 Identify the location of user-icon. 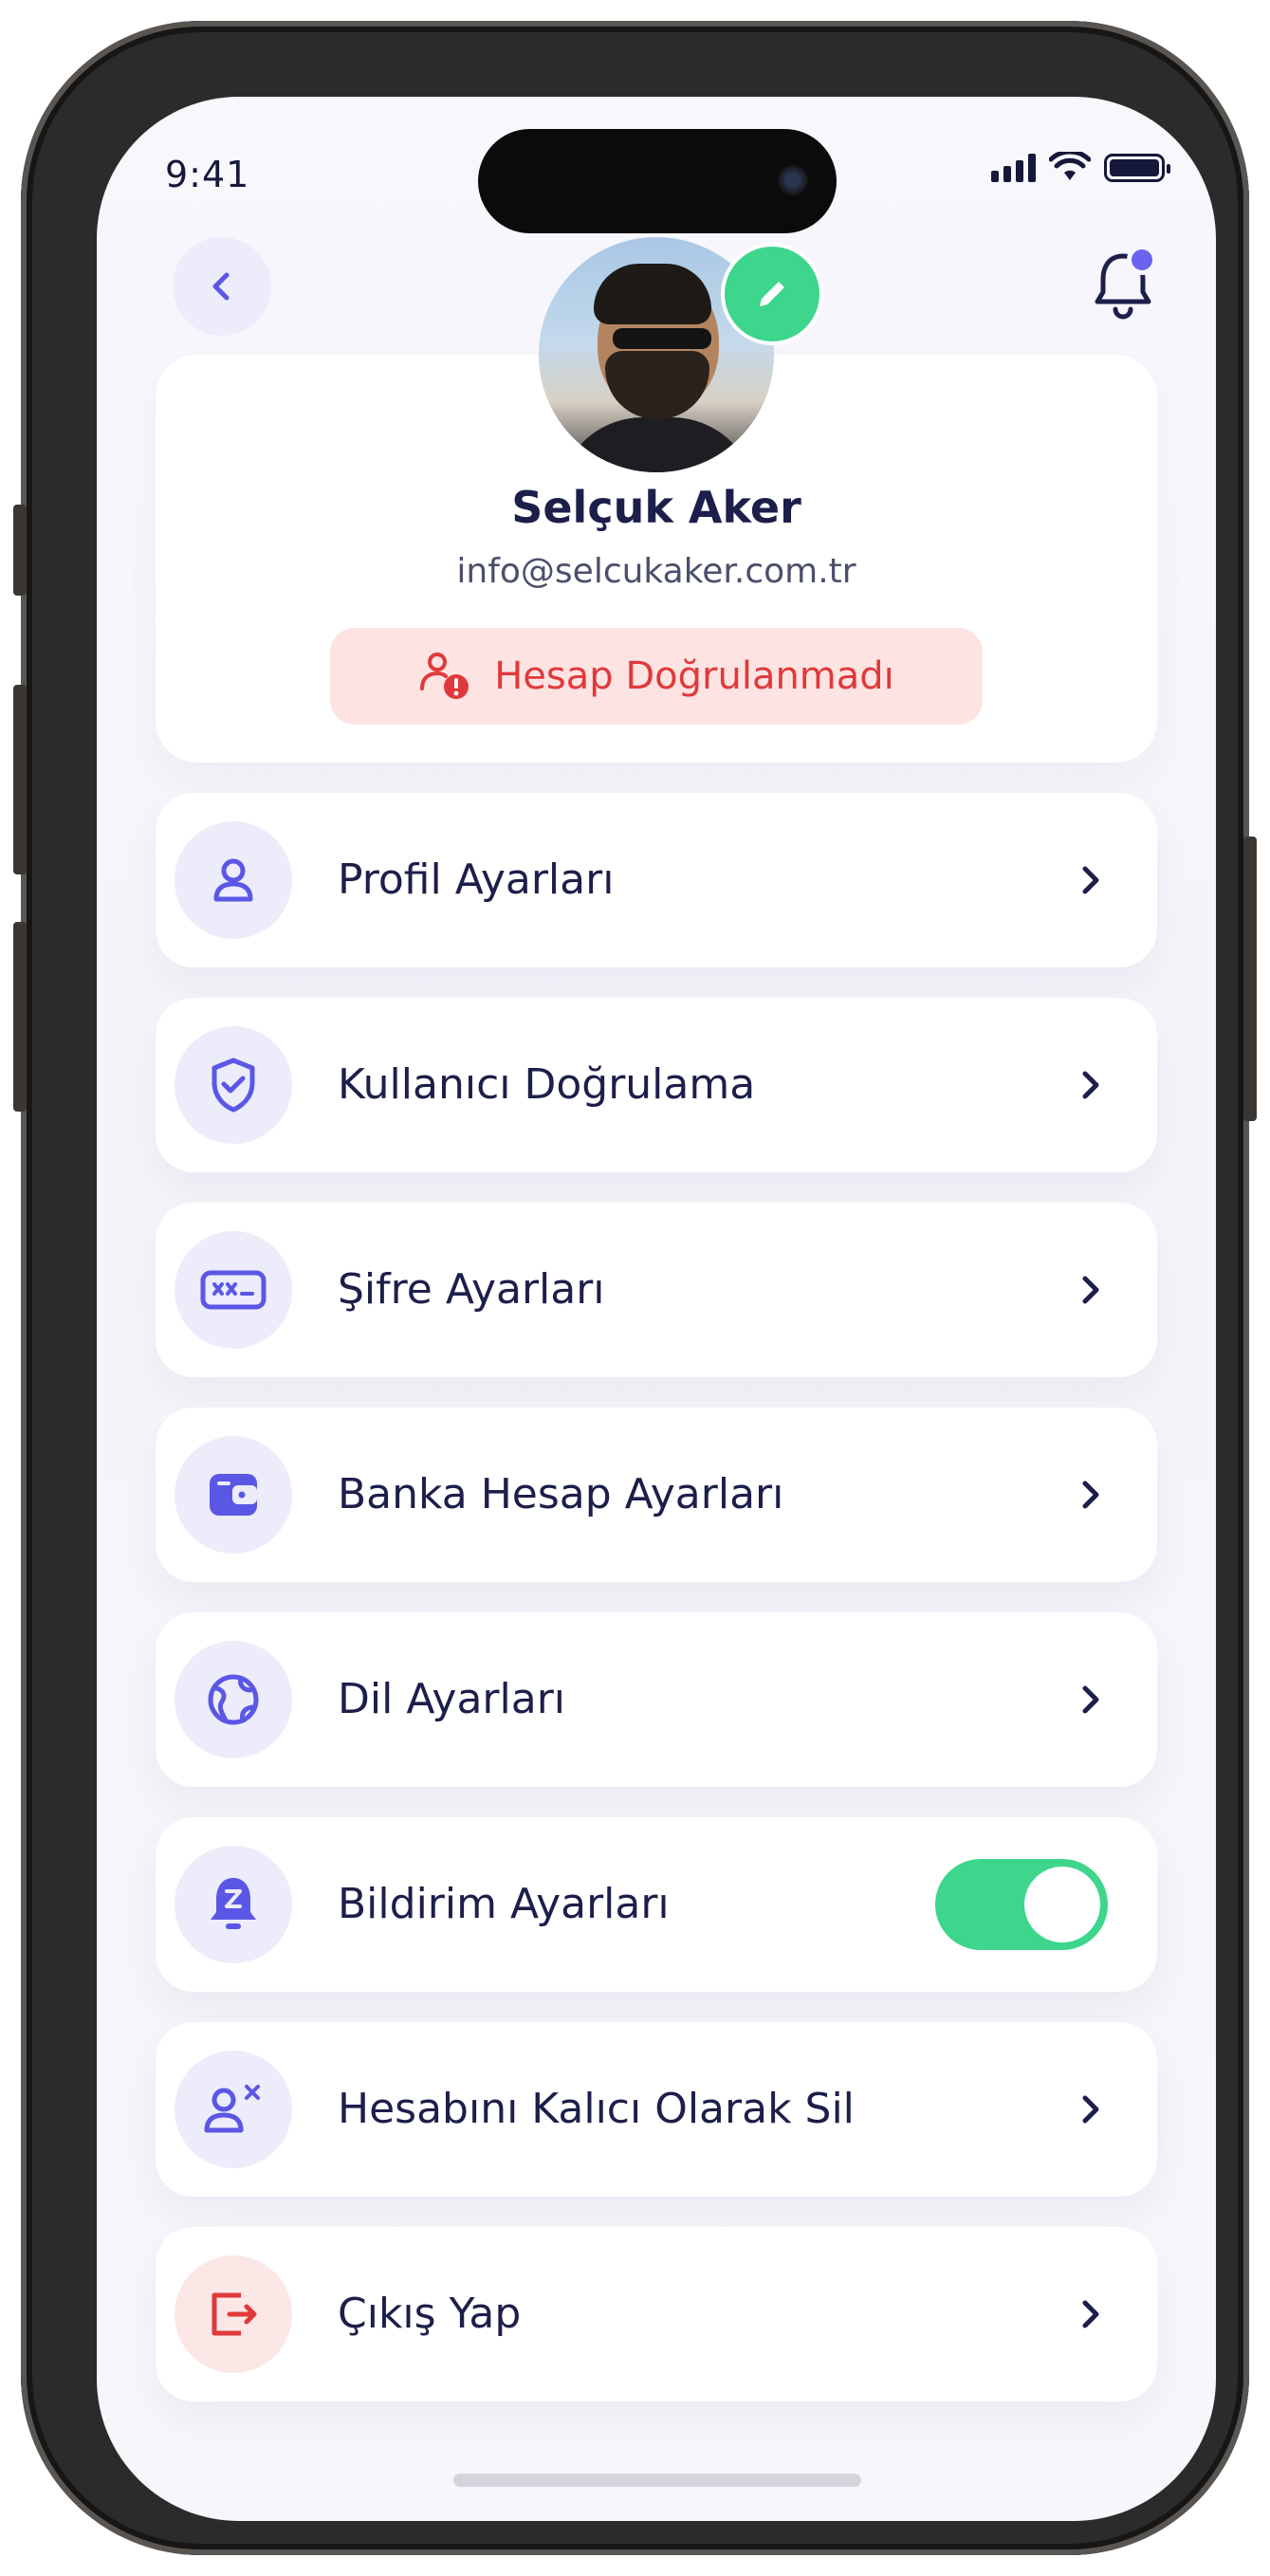
(233, 880).